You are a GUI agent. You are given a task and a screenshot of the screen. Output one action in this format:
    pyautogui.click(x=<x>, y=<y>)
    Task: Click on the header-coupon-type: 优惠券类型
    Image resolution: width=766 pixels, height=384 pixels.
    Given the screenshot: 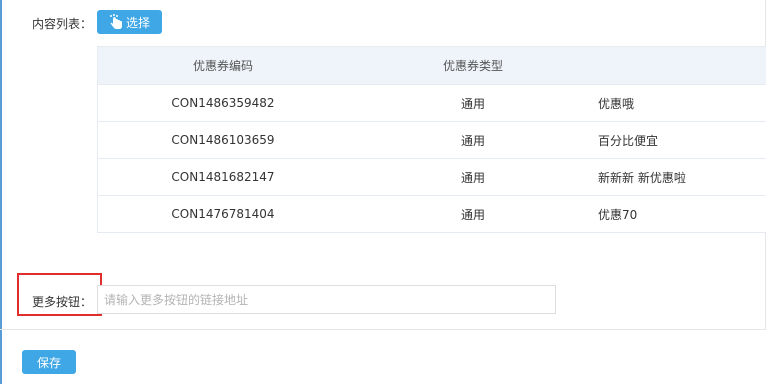 What is the action you would take?
    pyautogui.click(x=472, y=66)
    